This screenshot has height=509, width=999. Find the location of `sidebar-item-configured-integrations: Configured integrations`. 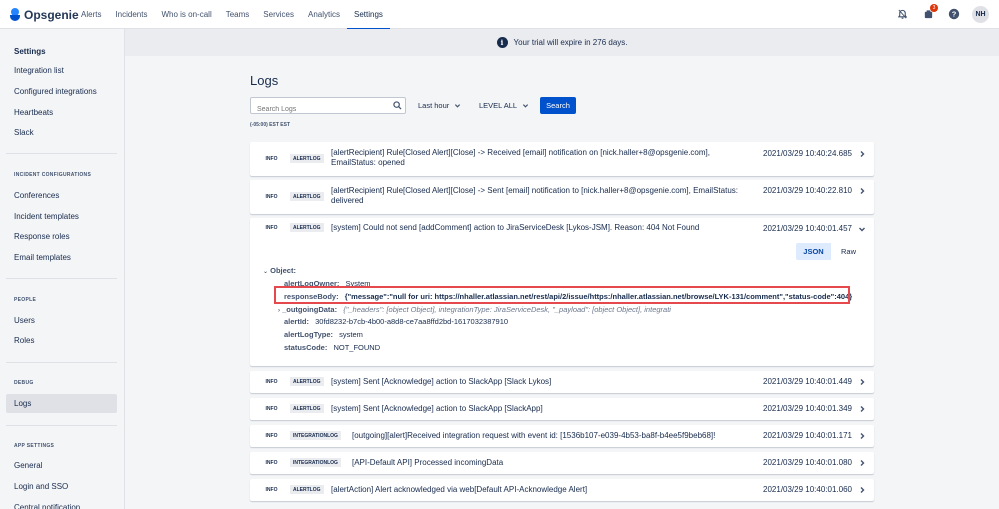

sidebar-item-configured-integrations: Configured integrations is located at coordinates (61, 91).